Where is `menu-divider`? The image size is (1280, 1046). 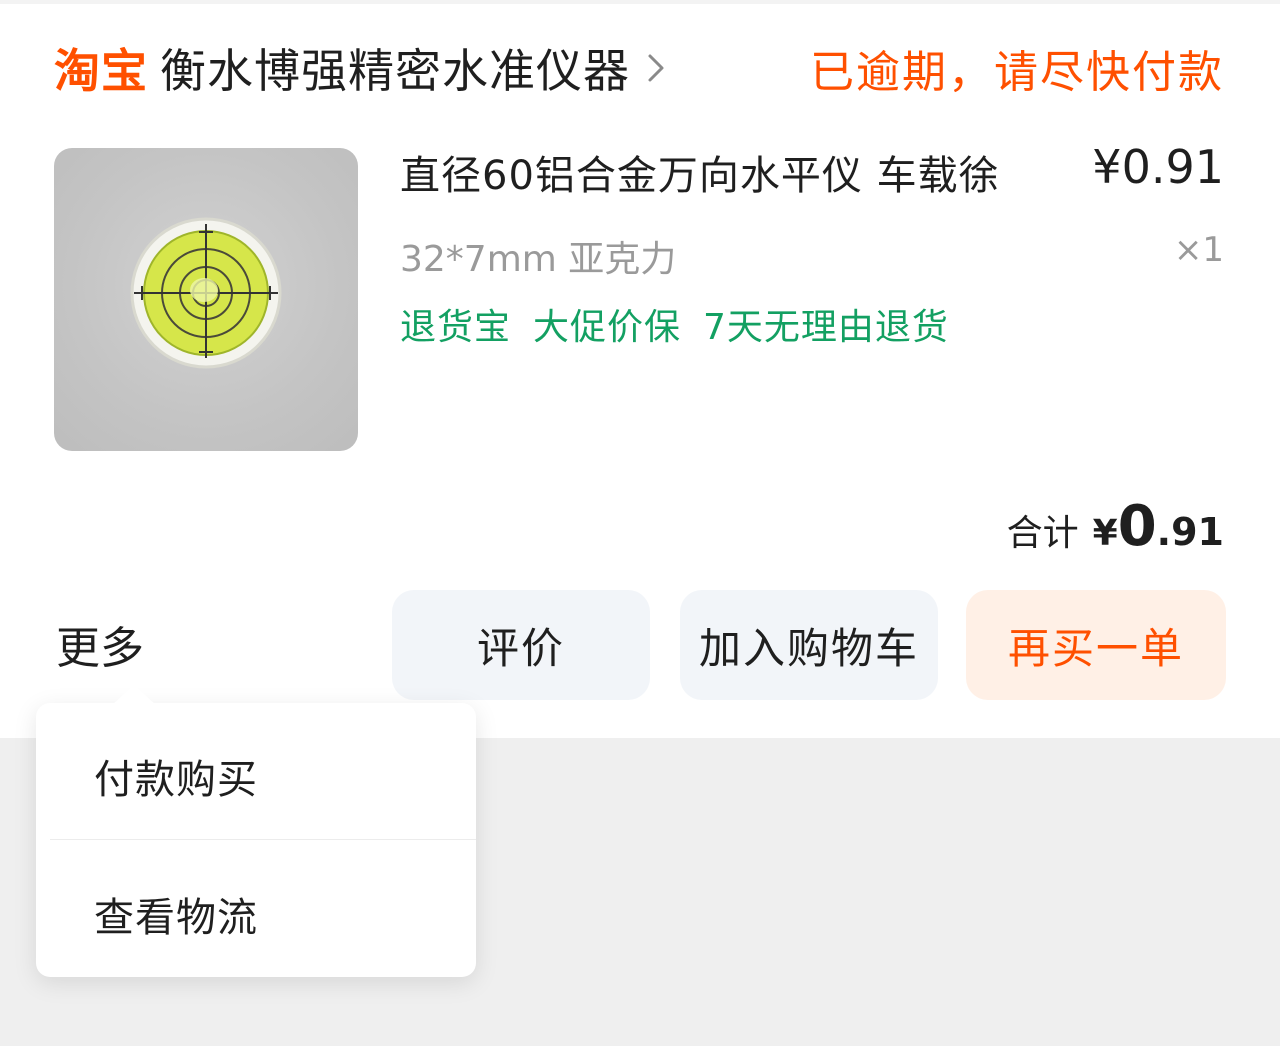
menu-divider is located at coordinates (263, 839).